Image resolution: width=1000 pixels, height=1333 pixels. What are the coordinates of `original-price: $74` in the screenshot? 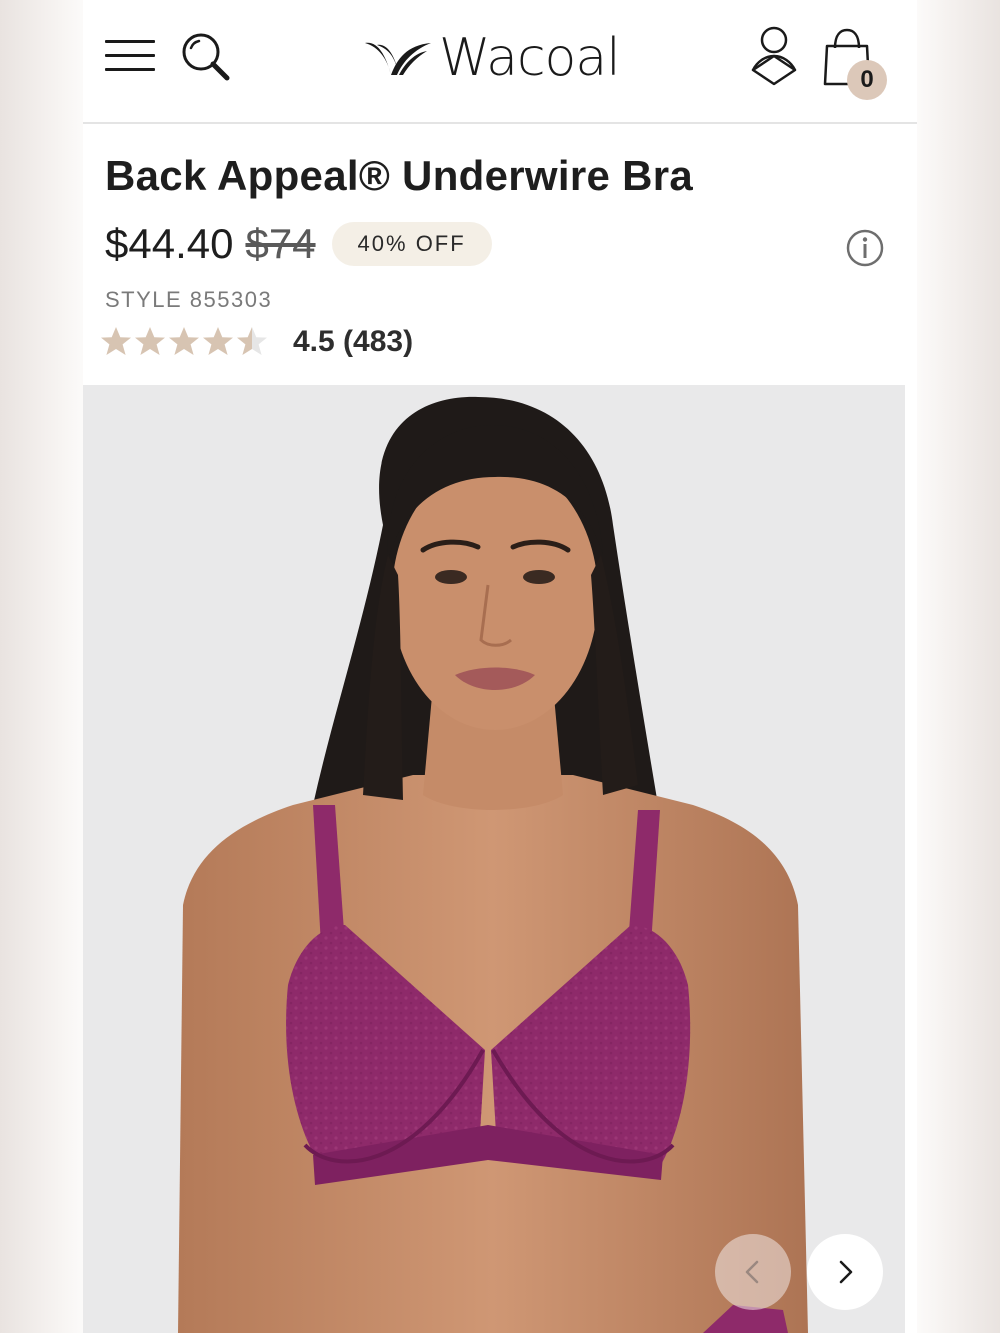 It's located at (280, 243).